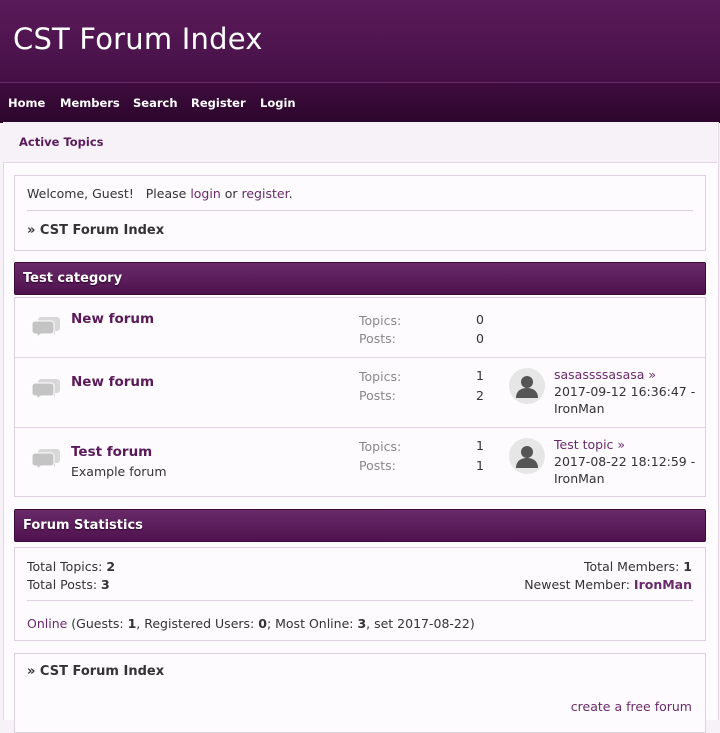 The width and height of the screenshot is (720, 733). I want to click on registered-value: 0, so click(262, 623).